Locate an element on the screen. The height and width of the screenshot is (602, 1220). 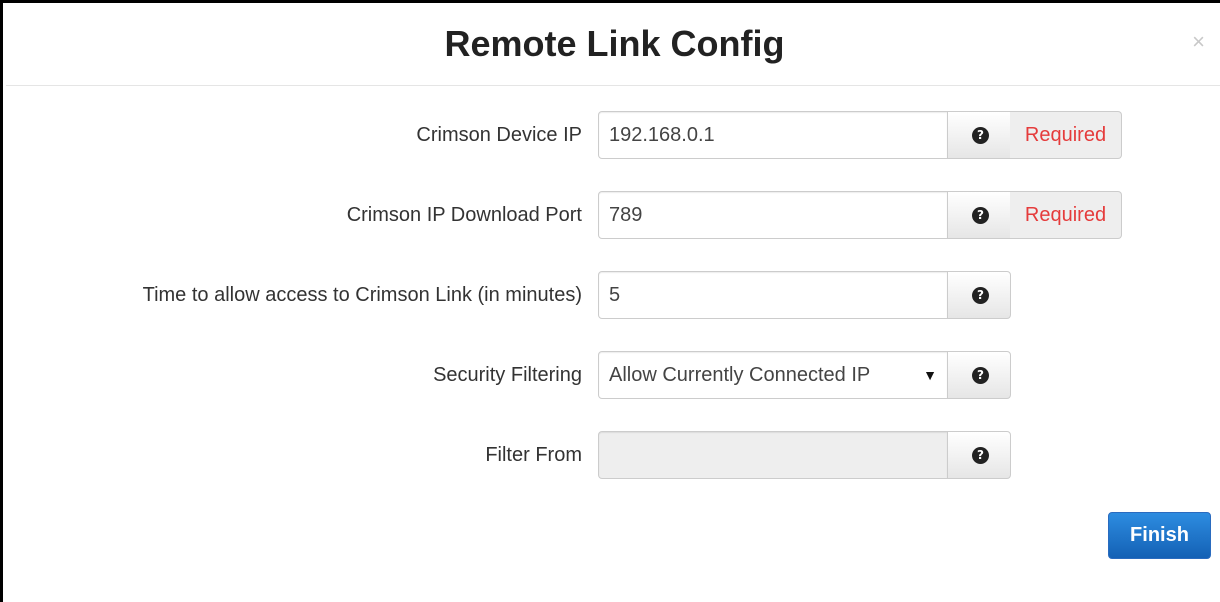
form-row-filter-from: Filter From ? is located at coordinates (611, 455).